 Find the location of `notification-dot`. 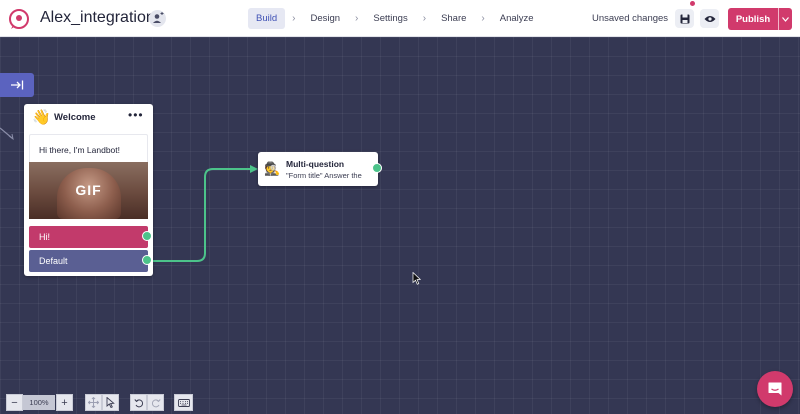

notification-dot is located at coordinates (692, 3).